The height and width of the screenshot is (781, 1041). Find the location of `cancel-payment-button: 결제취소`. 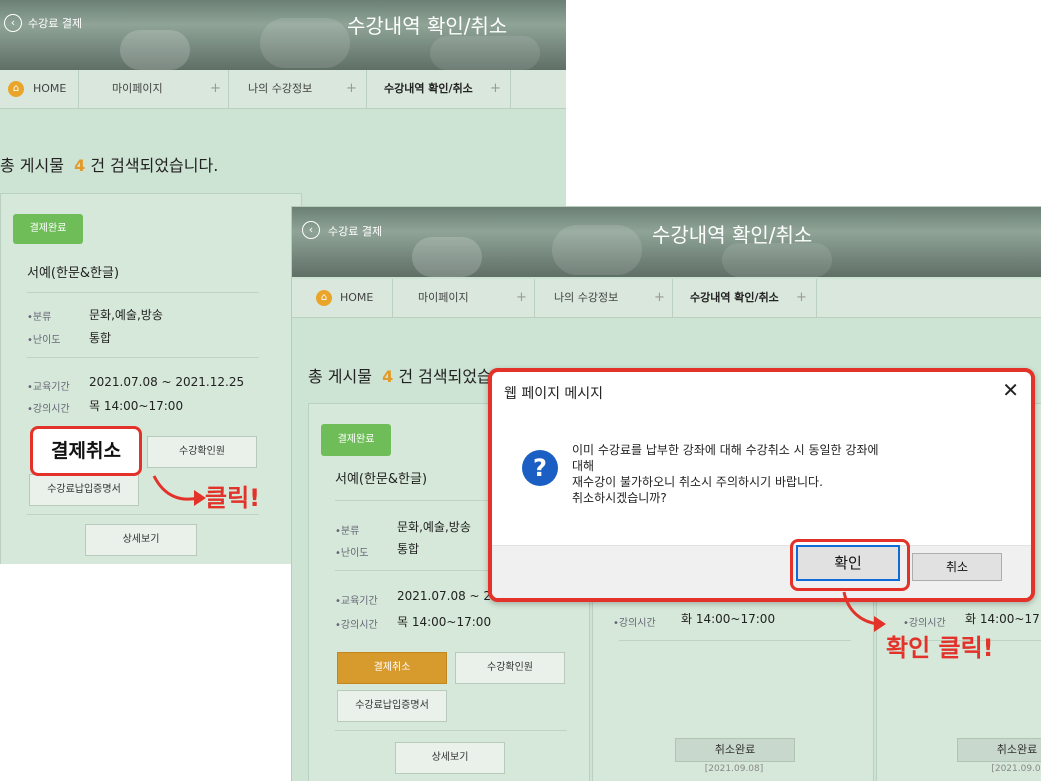

cancel-payment-button: 결제취소 is located at coordinates (392, 668).